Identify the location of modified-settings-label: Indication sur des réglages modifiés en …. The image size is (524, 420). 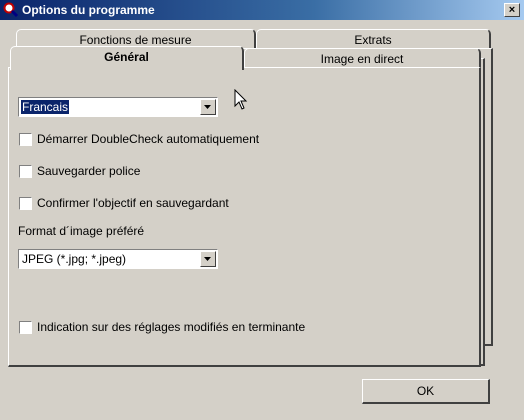
(171, 327).